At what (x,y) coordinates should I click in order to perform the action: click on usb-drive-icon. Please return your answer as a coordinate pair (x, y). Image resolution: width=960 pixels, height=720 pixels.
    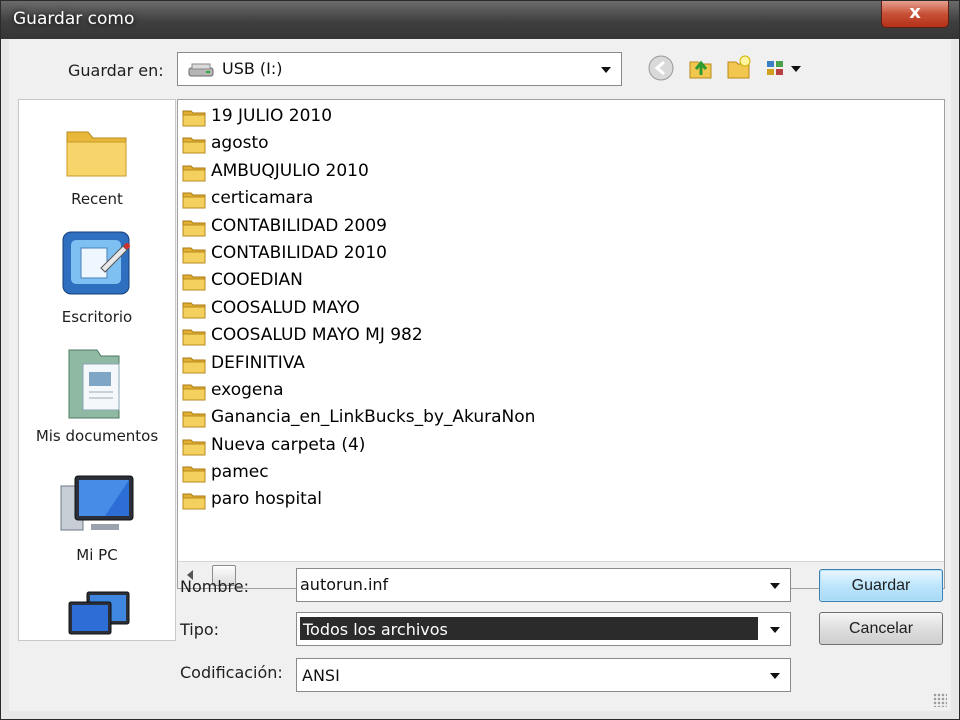
    Looking at the image, I should click on (201, 70).